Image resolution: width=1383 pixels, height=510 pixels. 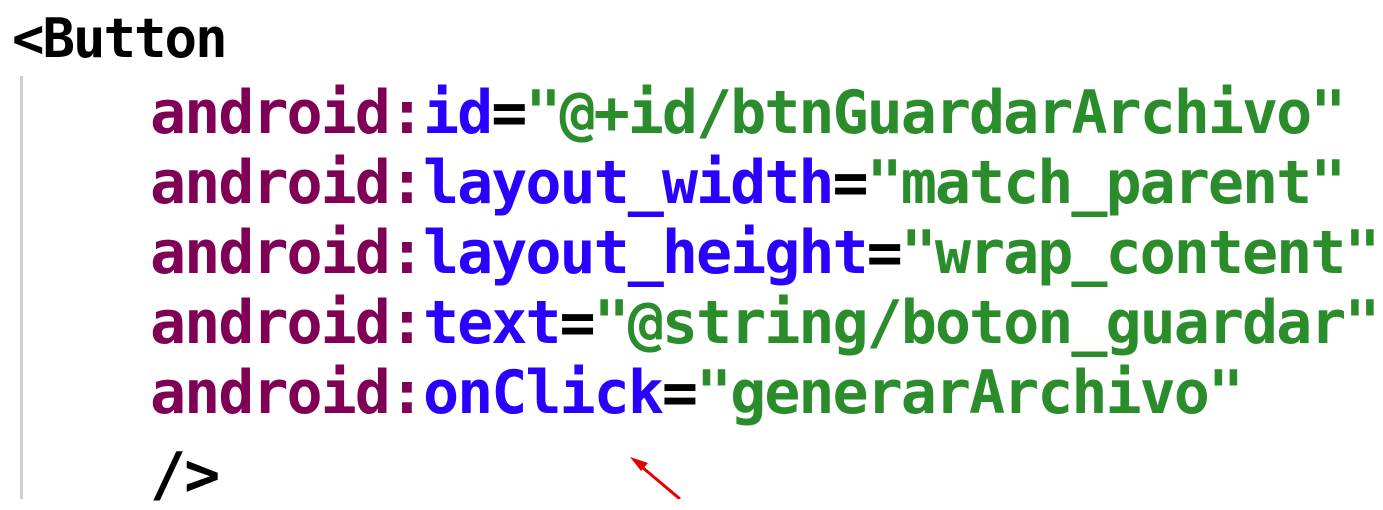 What do you see at coordinates (655, 478) in the screenshot?
I see `red-arrow-icon` at bounding box center [655, 478].